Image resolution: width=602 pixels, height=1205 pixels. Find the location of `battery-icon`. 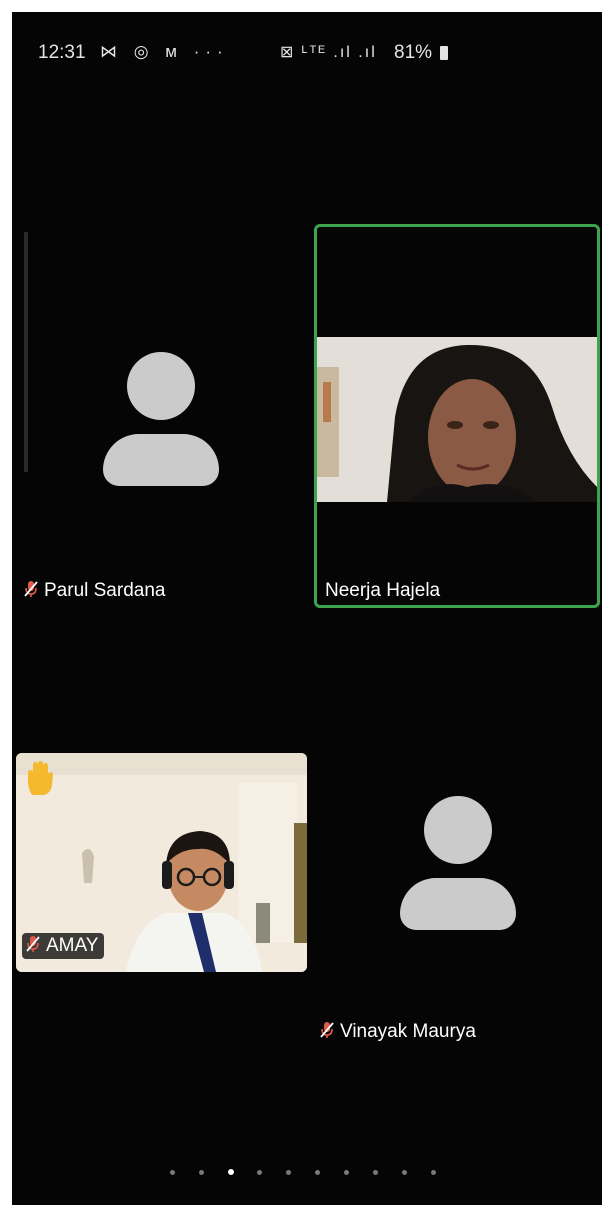

battery-icon is located at coordinates (444, 53).